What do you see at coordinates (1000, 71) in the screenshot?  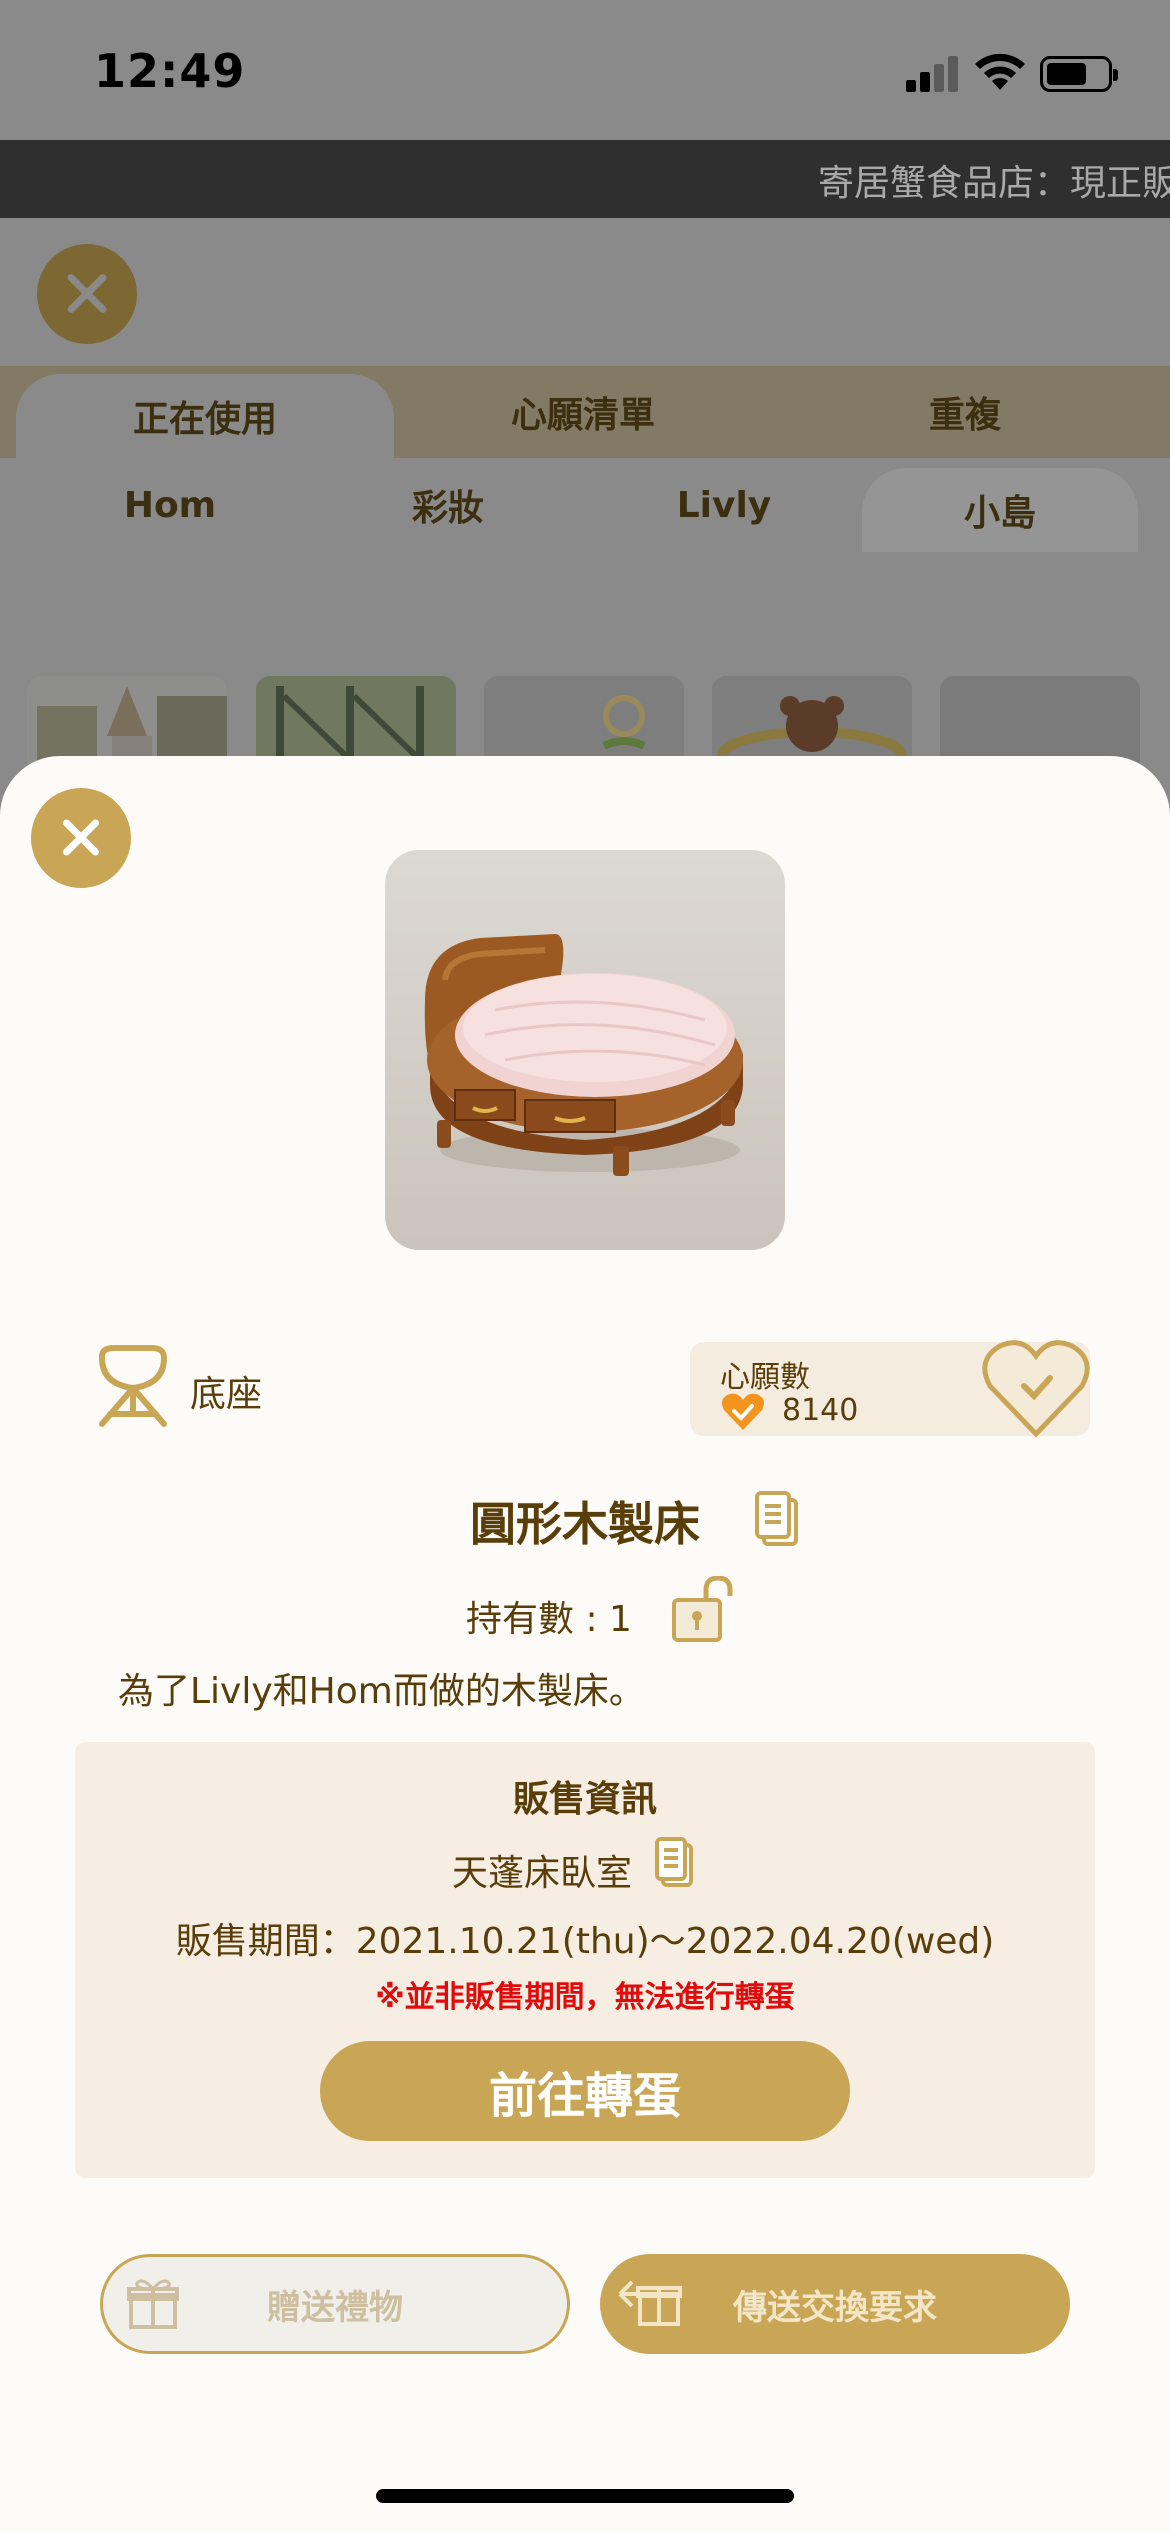 I see `wifi-icon` at bounding box center [1000, 71].